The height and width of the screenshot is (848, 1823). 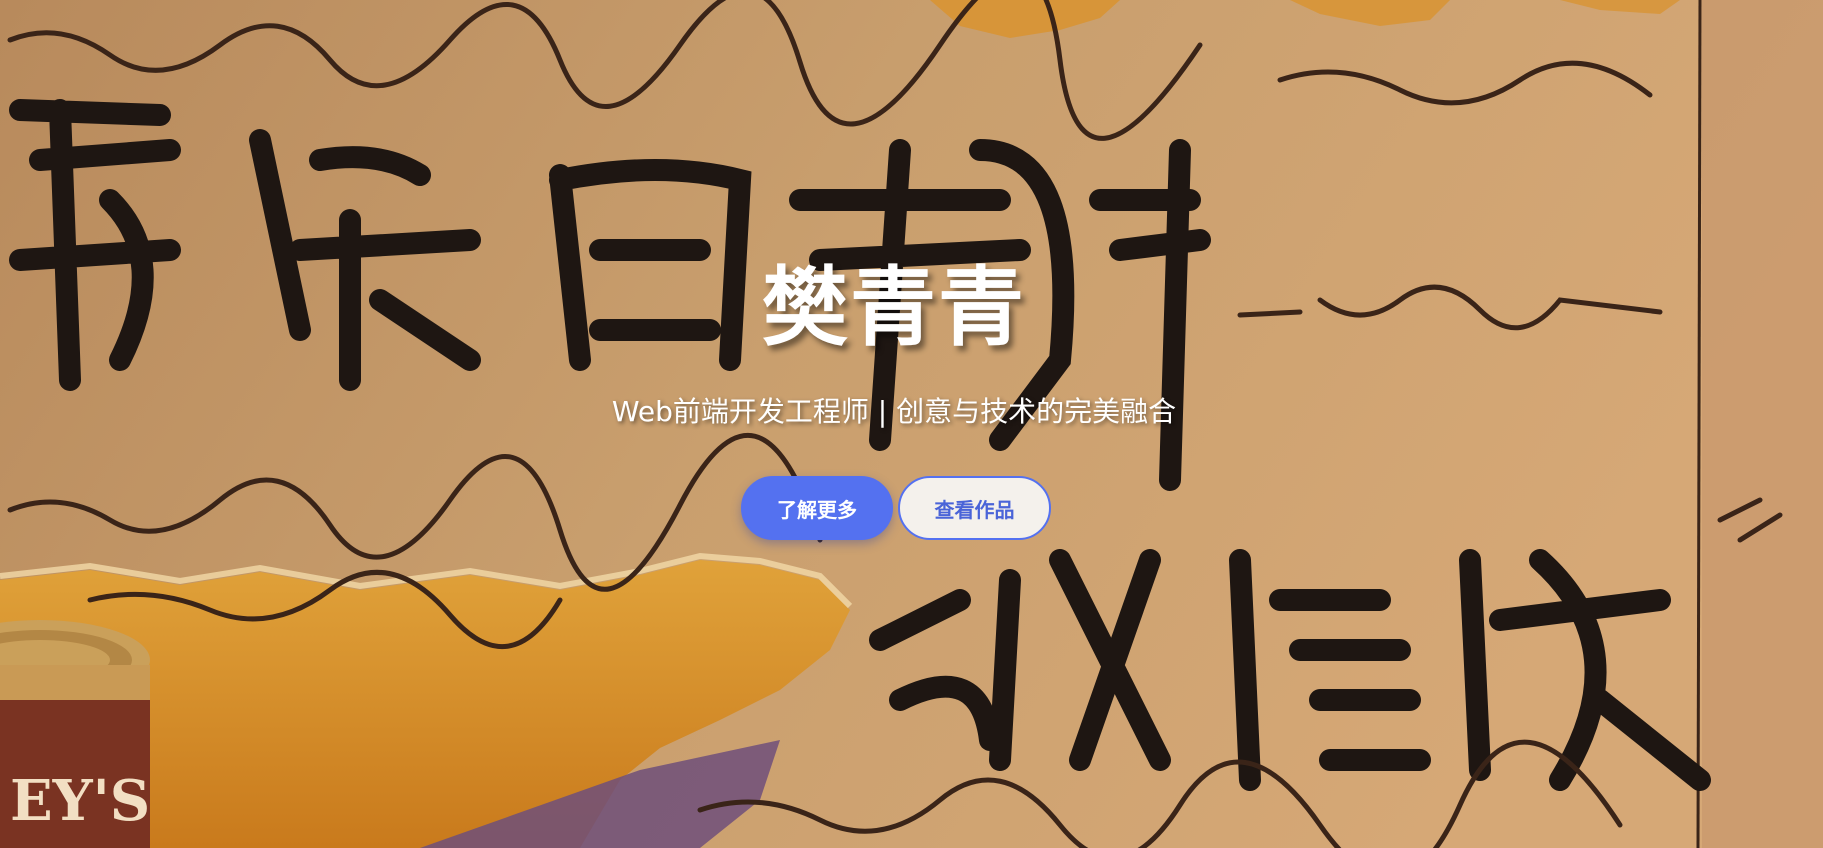 I want to click on learn-more-button: 了解更多, so click(x=817, y=508).